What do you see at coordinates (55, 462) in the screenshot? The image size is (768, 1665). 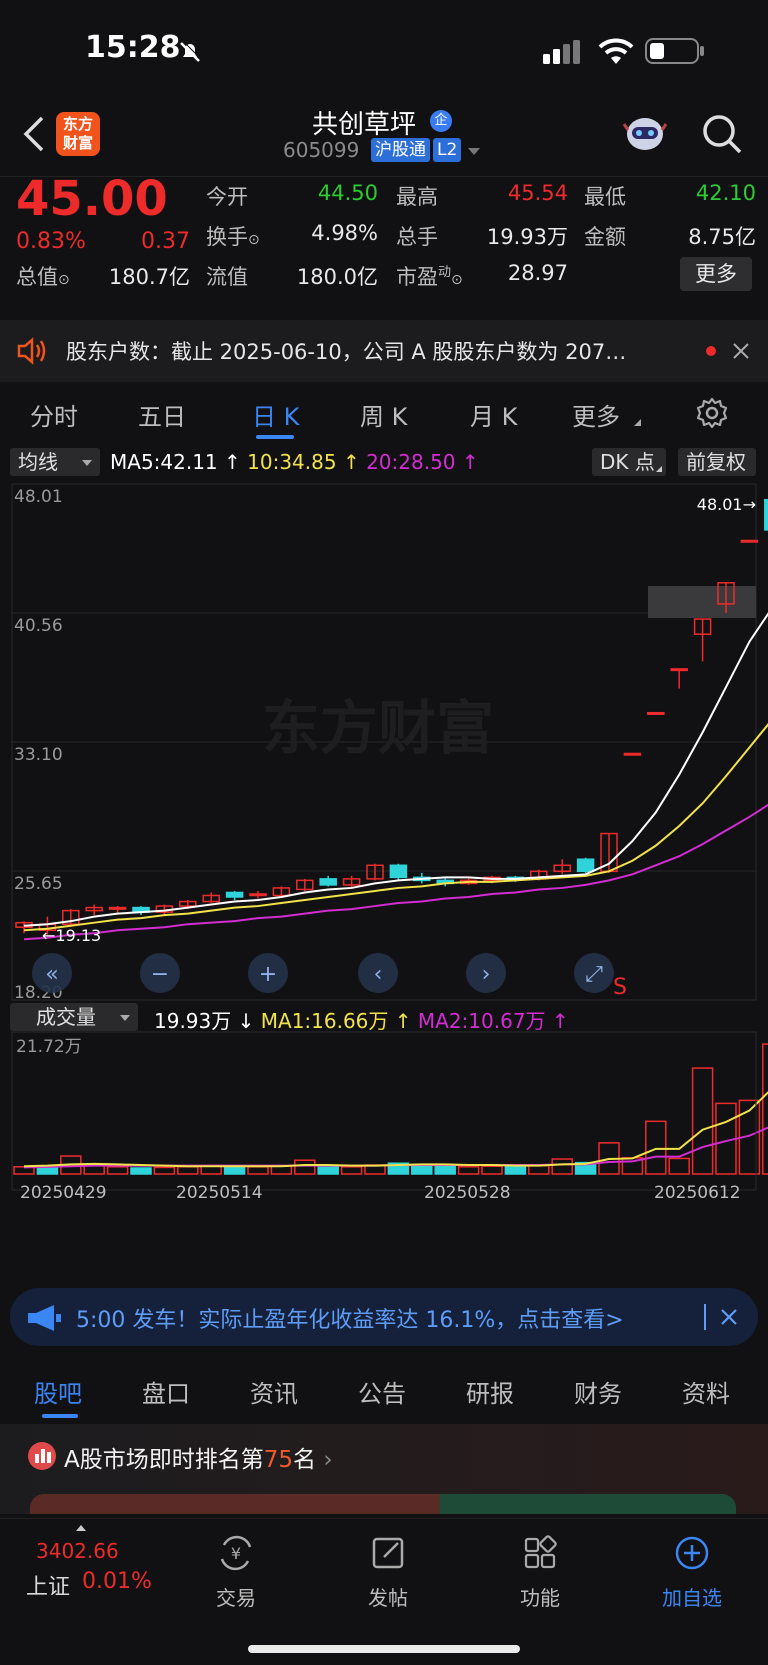 I see `ma-selector: 均线` at bounding box center [55, 462].